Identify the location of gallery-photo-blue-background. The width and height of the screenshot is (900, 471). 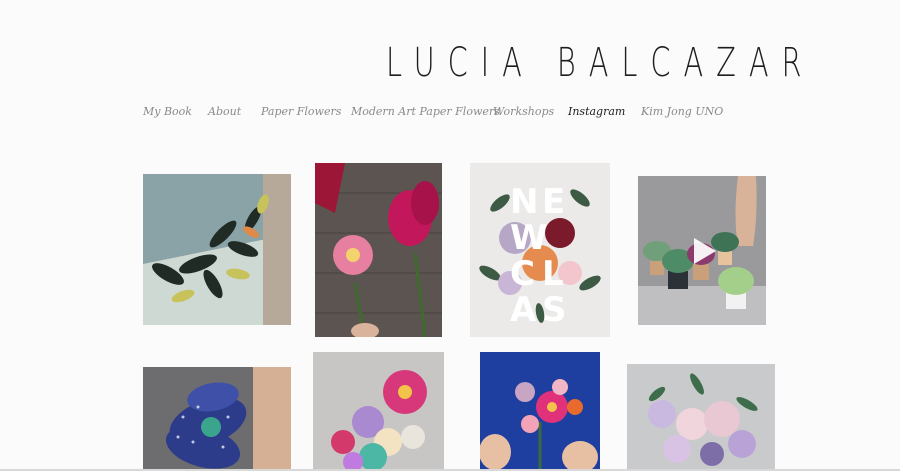
(540, 411).